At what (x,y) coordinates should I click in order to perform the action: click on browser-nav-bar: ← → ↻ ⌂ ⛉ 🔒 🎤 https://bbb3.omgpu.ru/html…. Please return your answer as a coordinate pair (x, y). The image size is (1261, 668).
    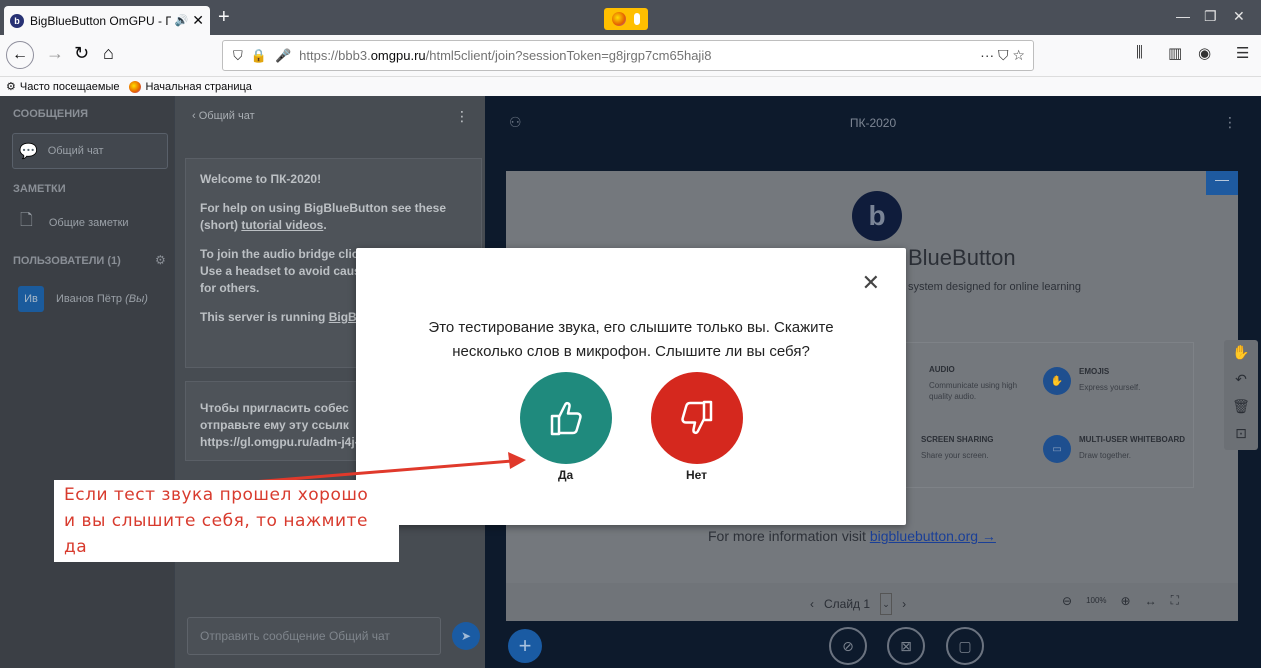
    Looking at the image, I should click on (630, 56).